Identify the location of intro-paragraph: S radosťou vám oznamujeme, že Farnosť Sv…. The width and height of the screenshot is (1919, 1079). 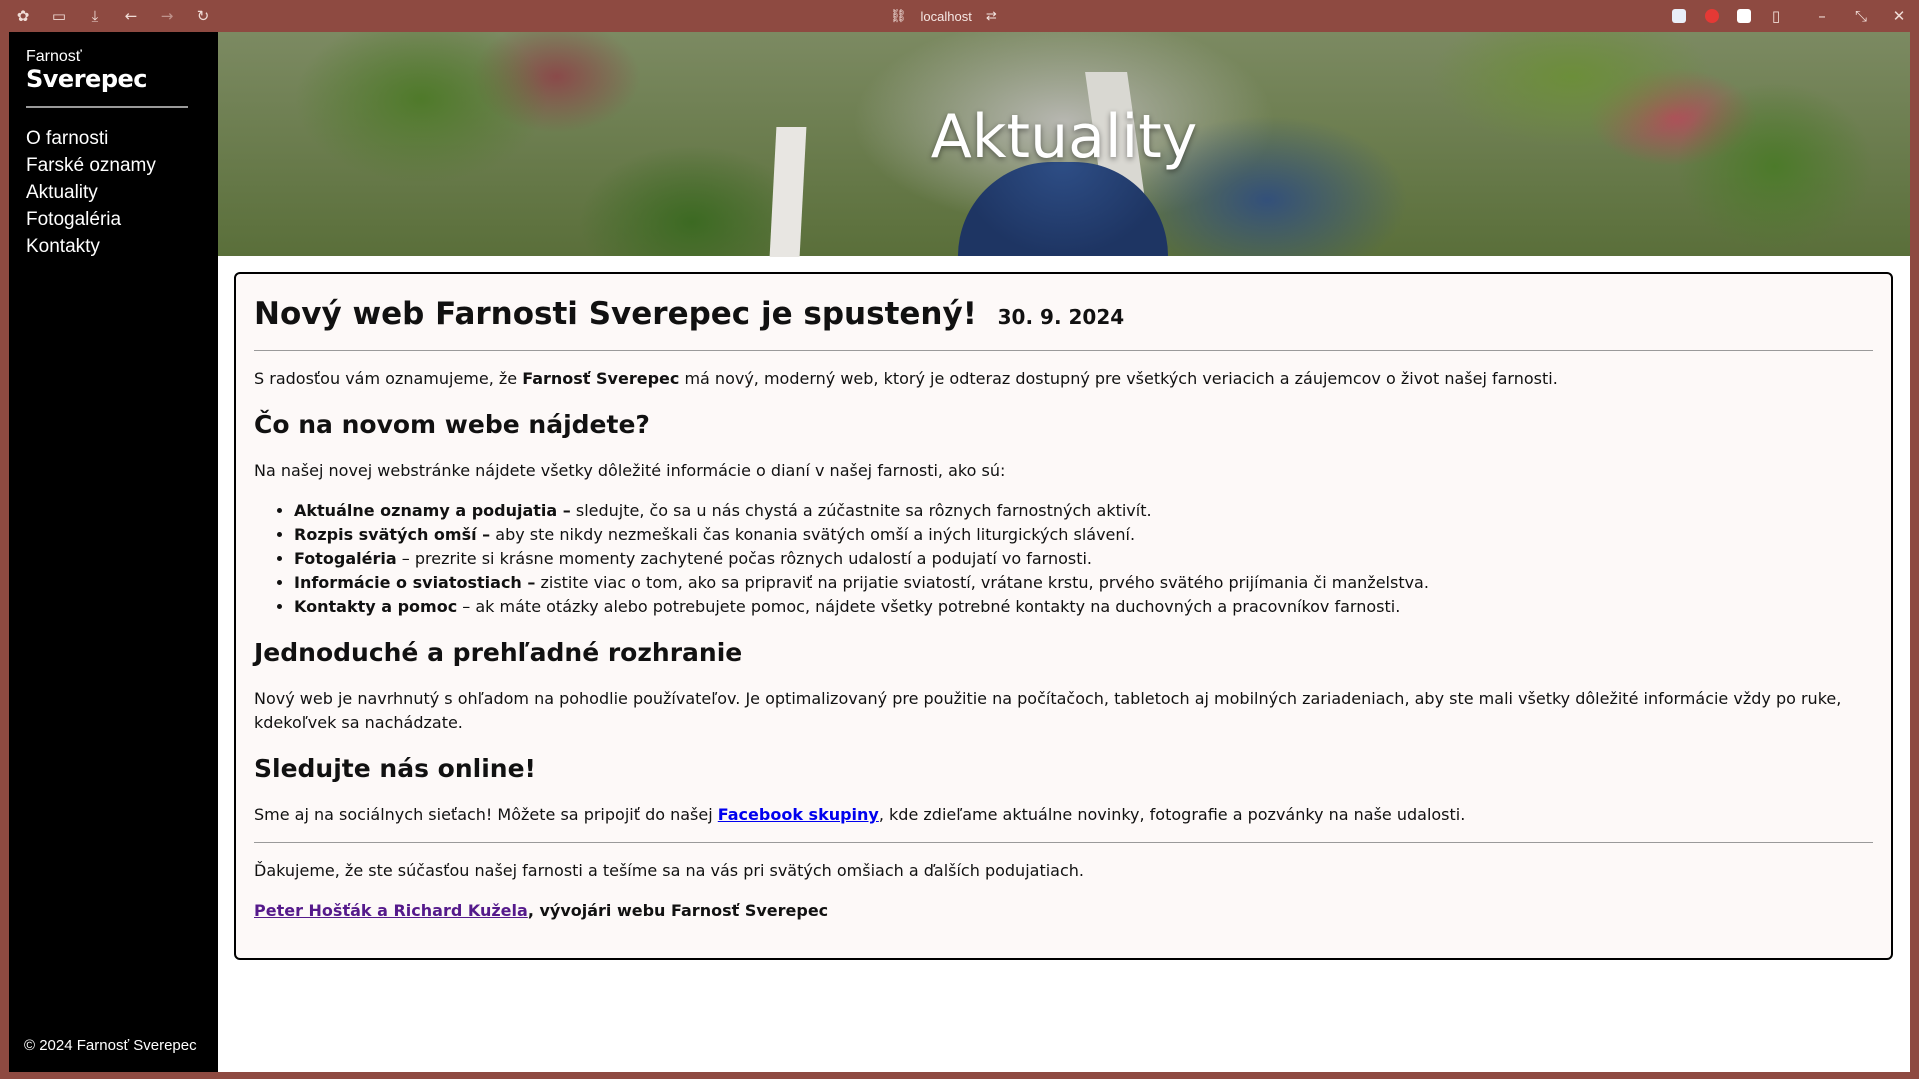
(1063, 379).